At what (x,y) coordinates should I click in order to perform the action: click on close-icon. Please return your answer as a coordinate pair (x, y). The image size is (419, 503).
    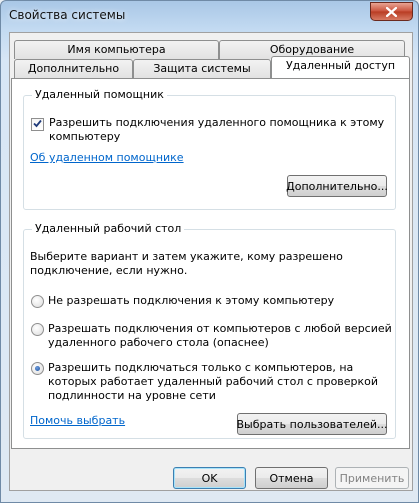
    Looking at the image, I should click on (391, 11).